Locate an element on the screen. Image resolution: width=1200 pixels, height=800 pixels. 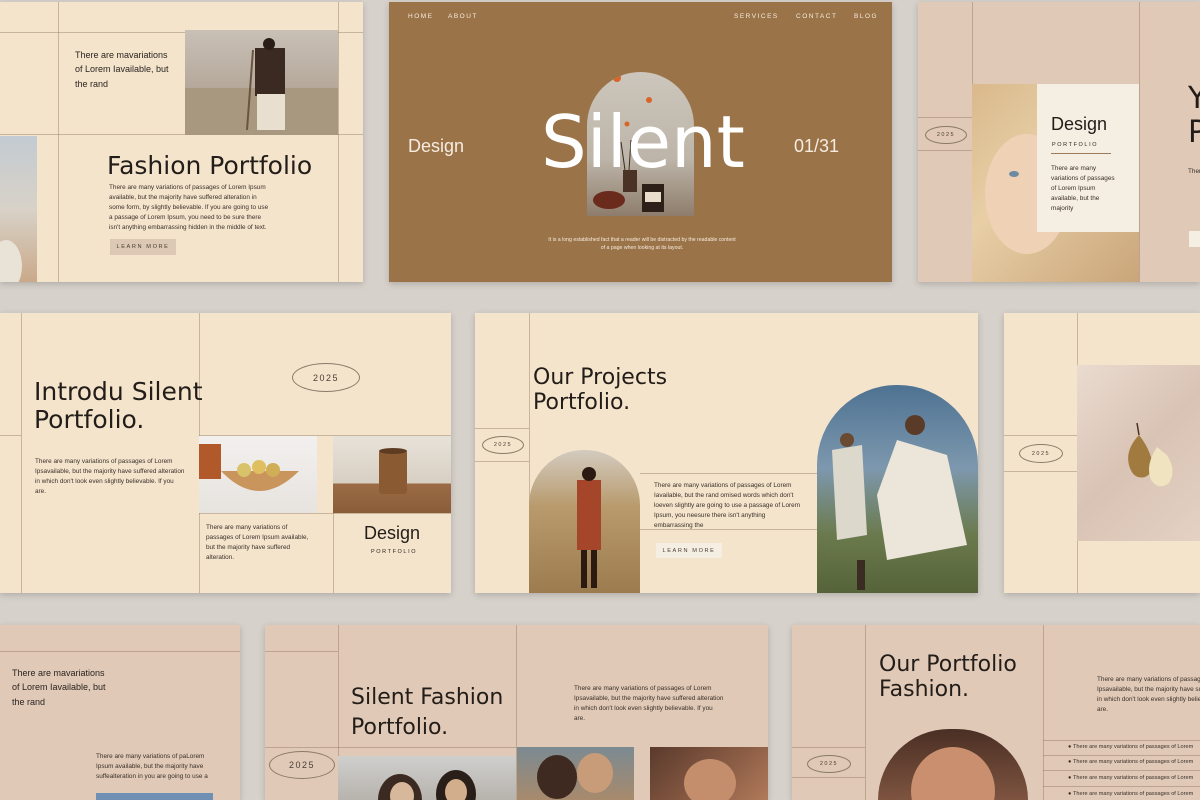
portrait-photo-left is located at coordinates (18, 209).